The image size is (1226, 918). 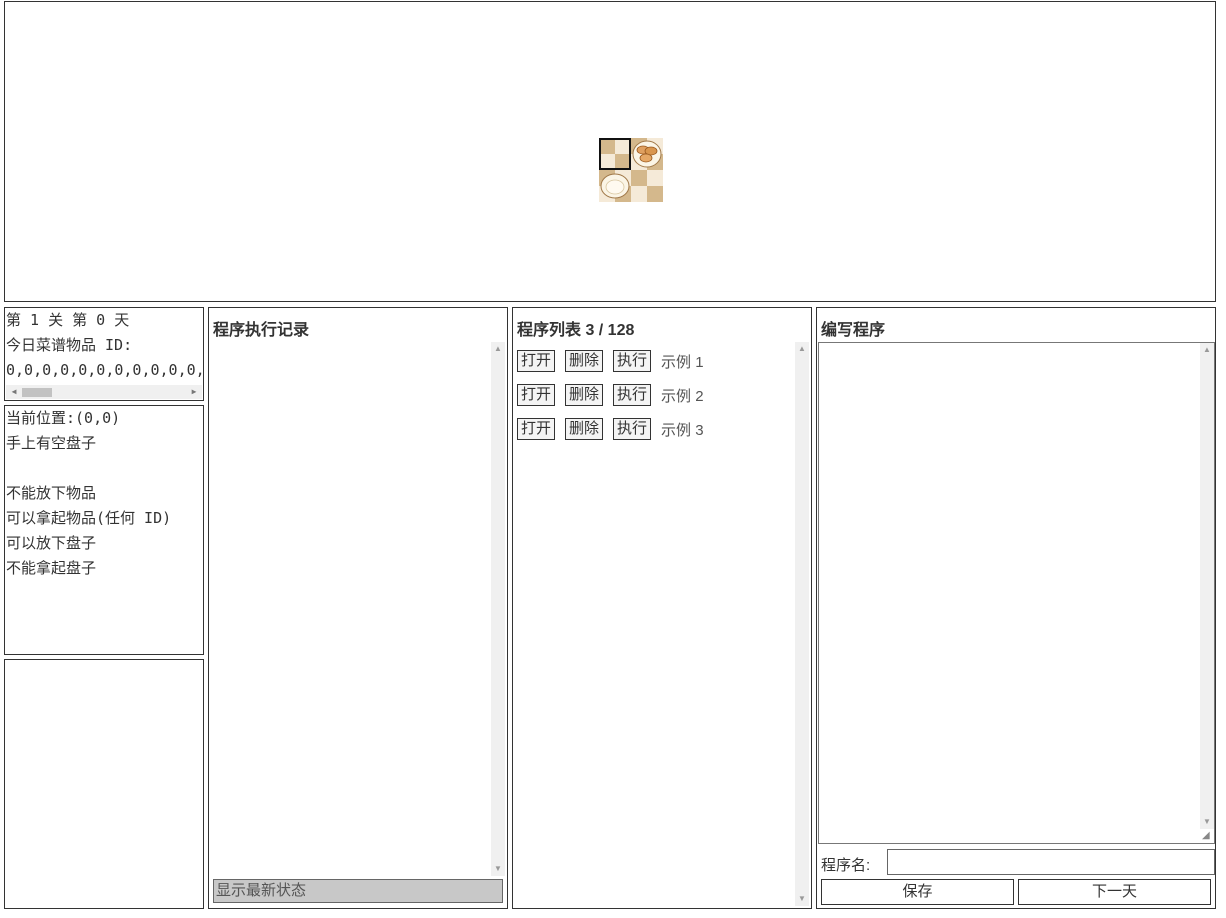 What do you see at coordinates (853, 330) in the screenshot?
I see `editor-panel-title: 编写程序` at bounding box center [853, 330].